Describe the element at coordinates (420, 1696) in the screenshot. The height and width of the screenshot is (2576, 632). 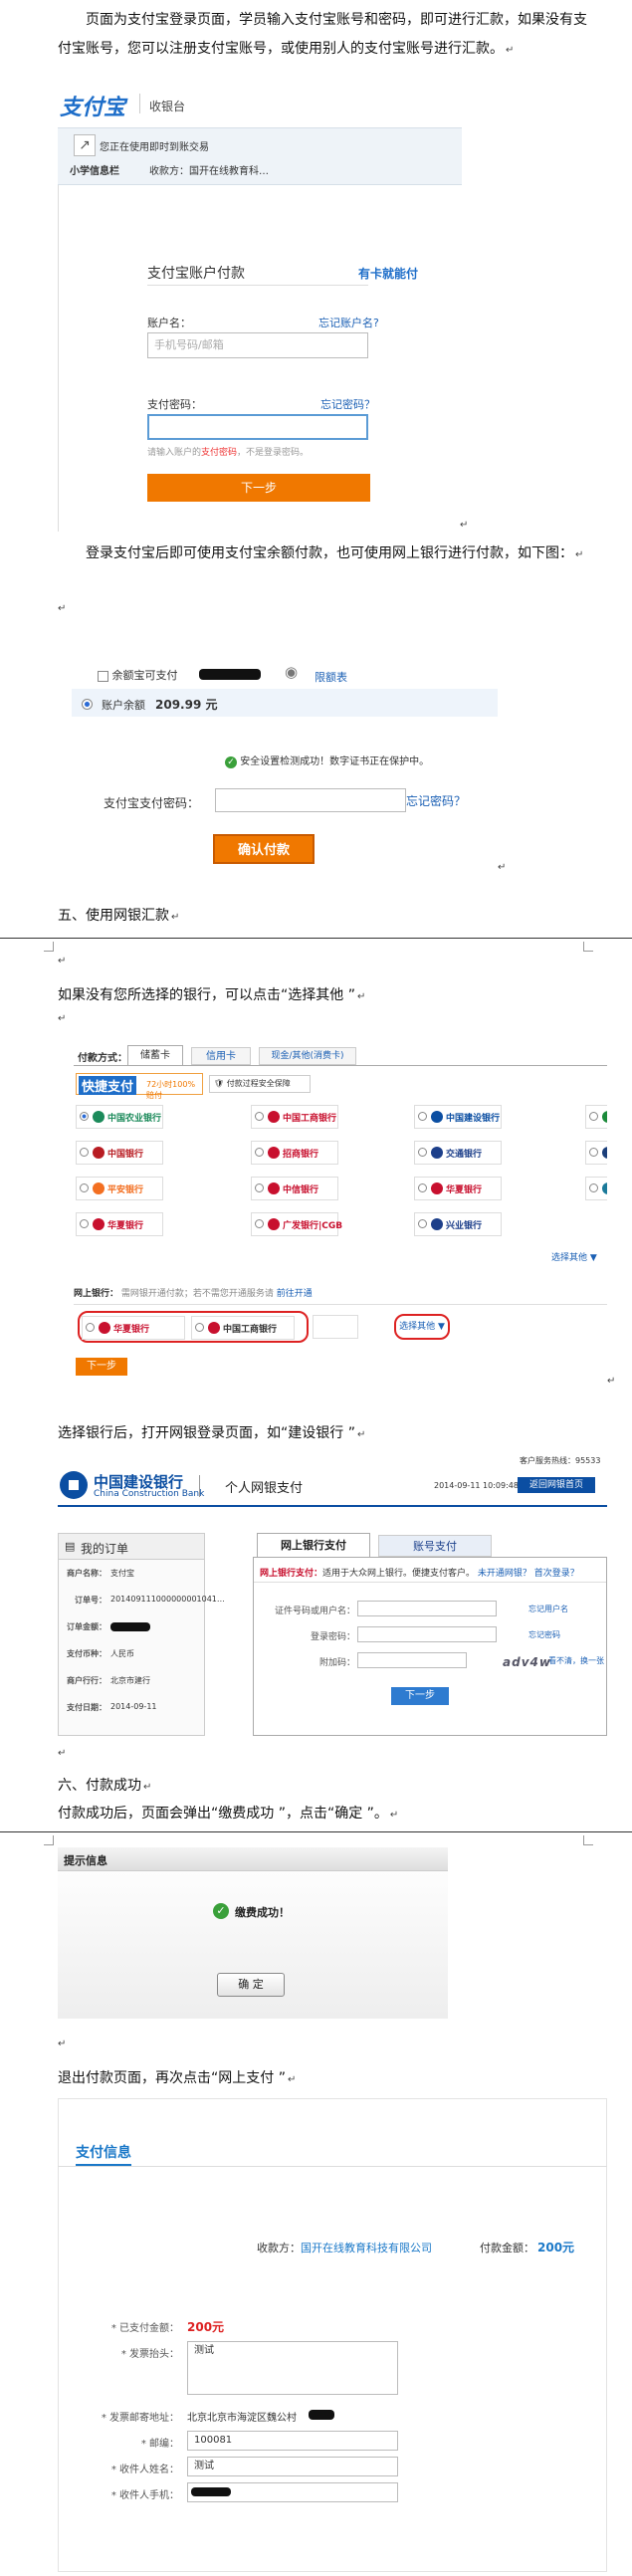
I see `ccb-next-button: 下一步` at that location.